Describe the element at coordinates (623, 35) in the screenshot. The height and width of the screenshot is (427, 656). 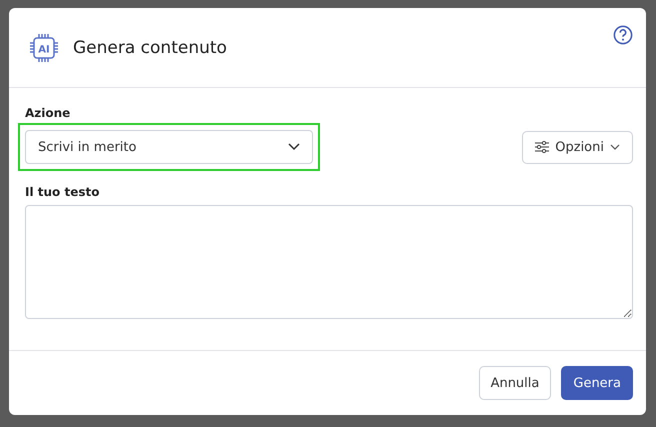
I see `help-icon` at that location.